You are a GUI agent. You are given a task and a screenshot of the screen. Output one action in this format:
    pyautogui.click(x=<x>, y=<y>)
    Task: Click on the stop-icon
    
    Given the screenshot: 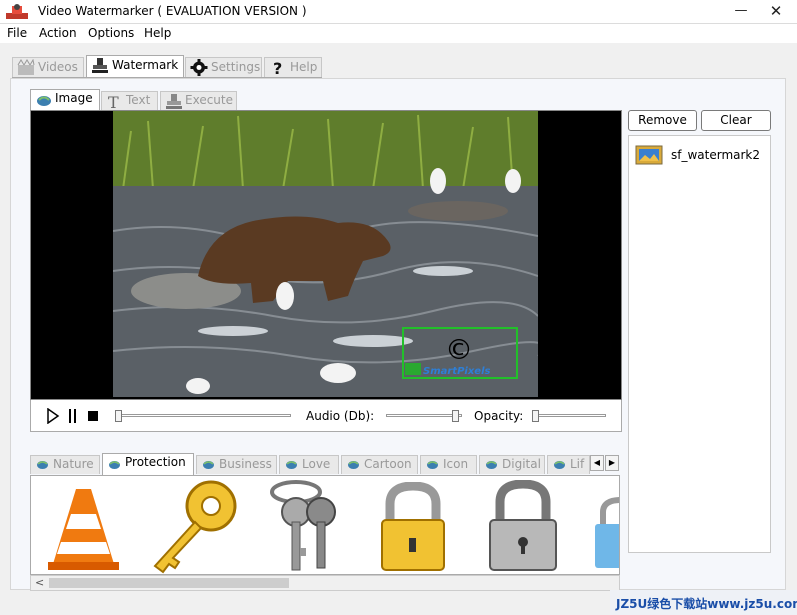 What is the action you would take?
    pyautogui.click(x=93, y=416)
    